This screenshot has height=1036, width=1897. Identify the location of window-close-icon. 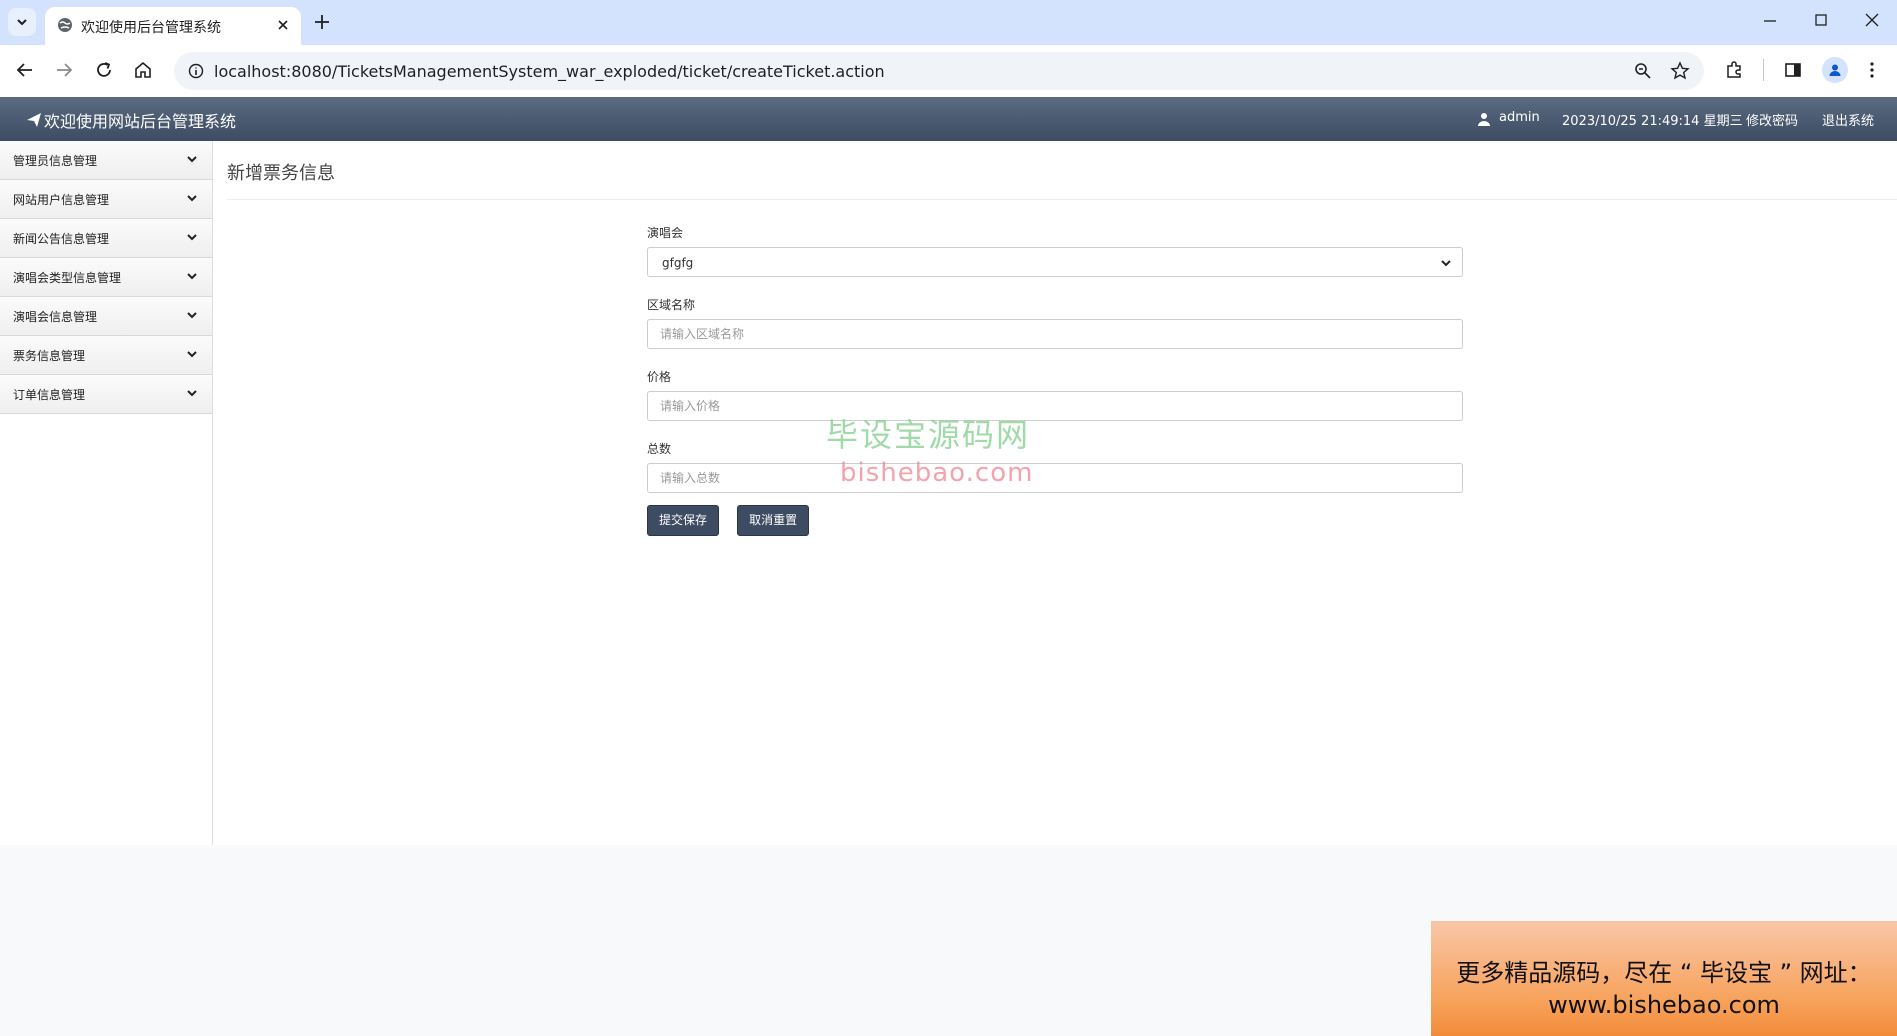
(1872, 20).